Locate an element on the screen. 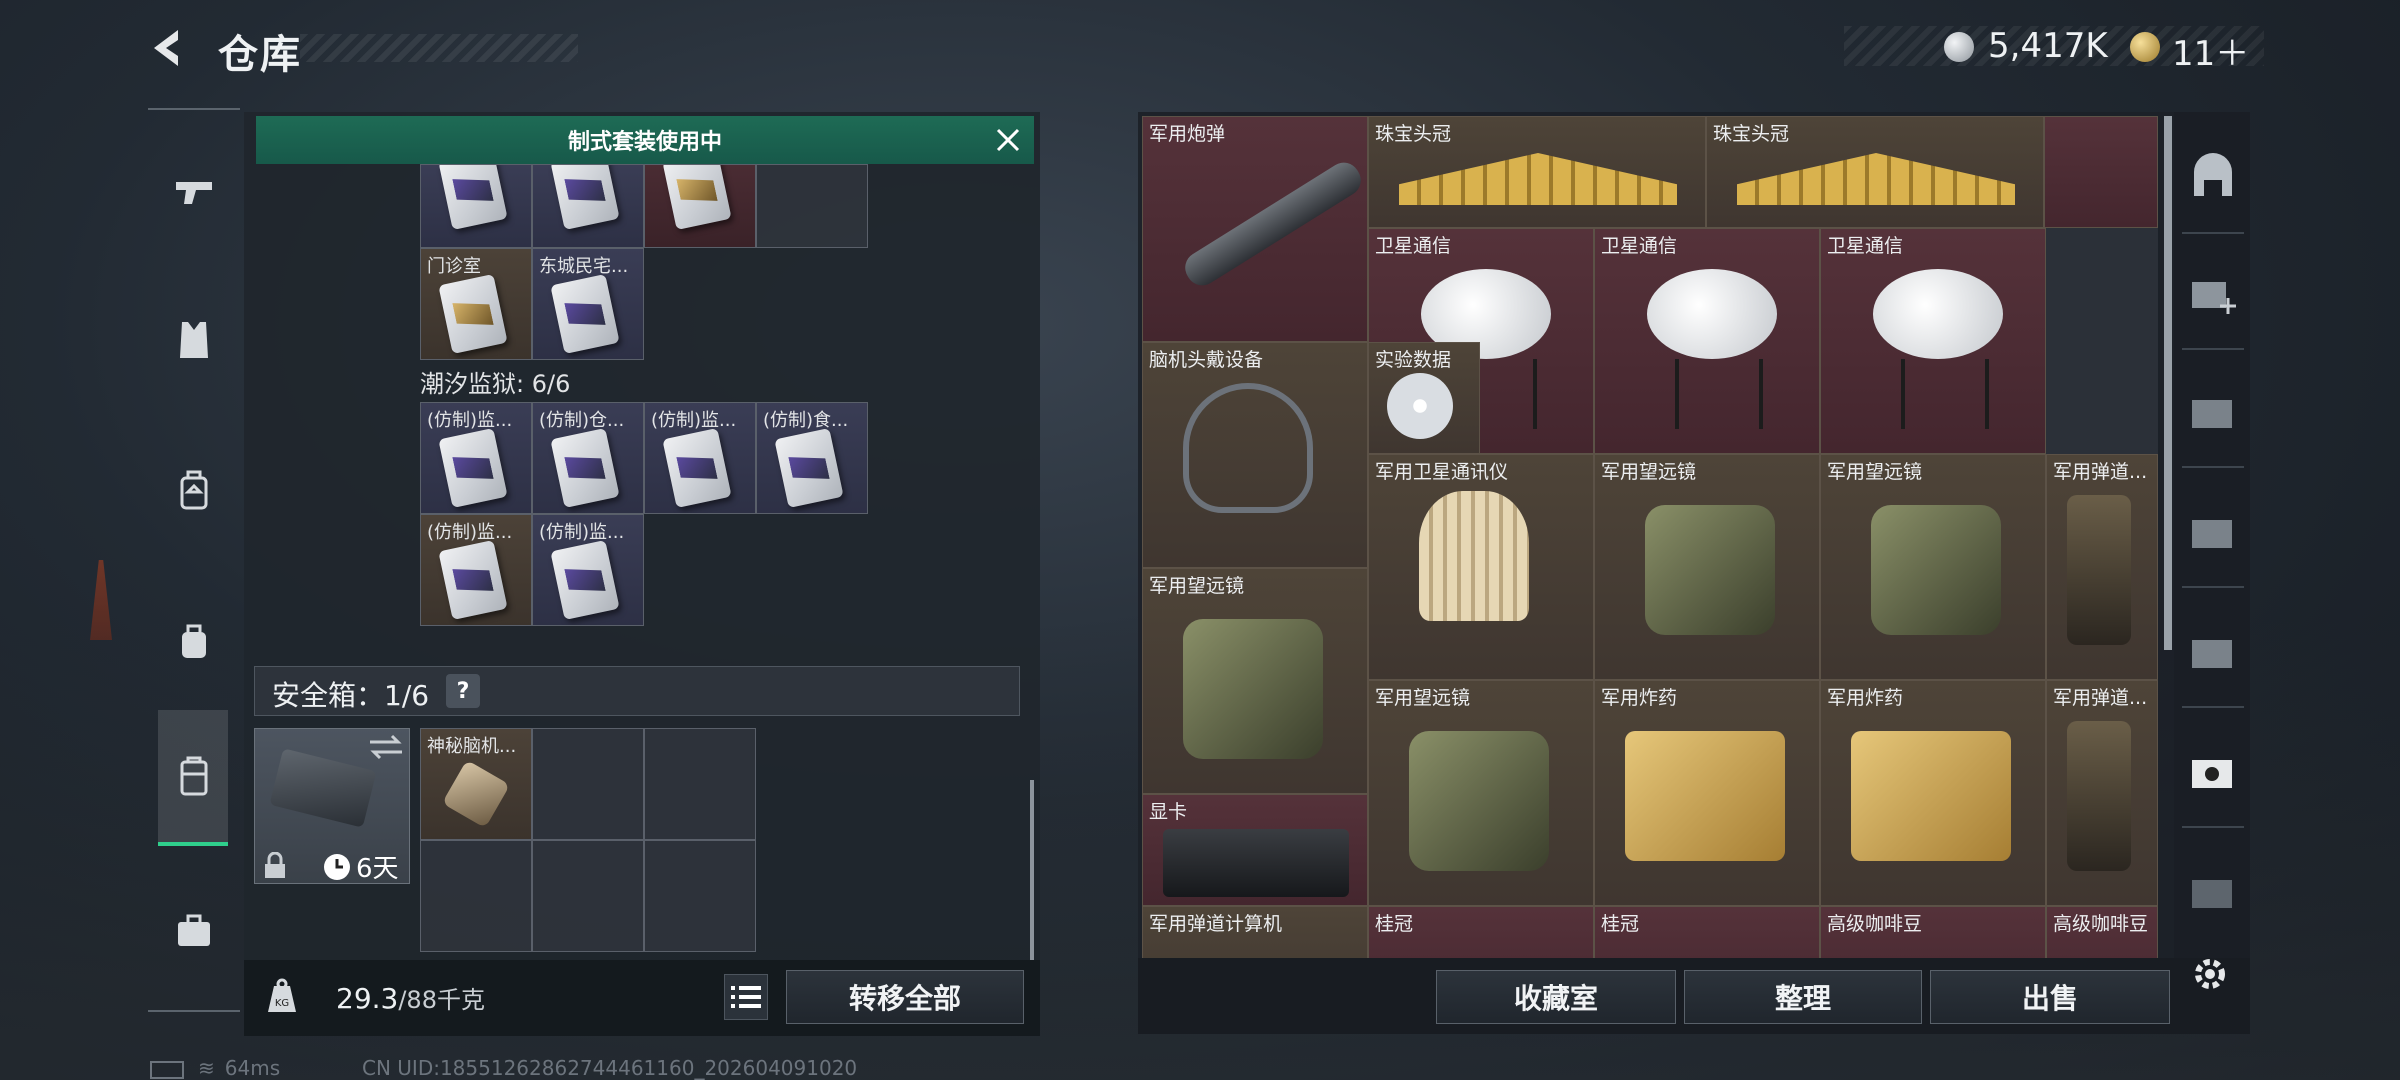 The width and height of the screenshot is (2400, 1080). nav-safe-case is located at coordinates (194, 776).